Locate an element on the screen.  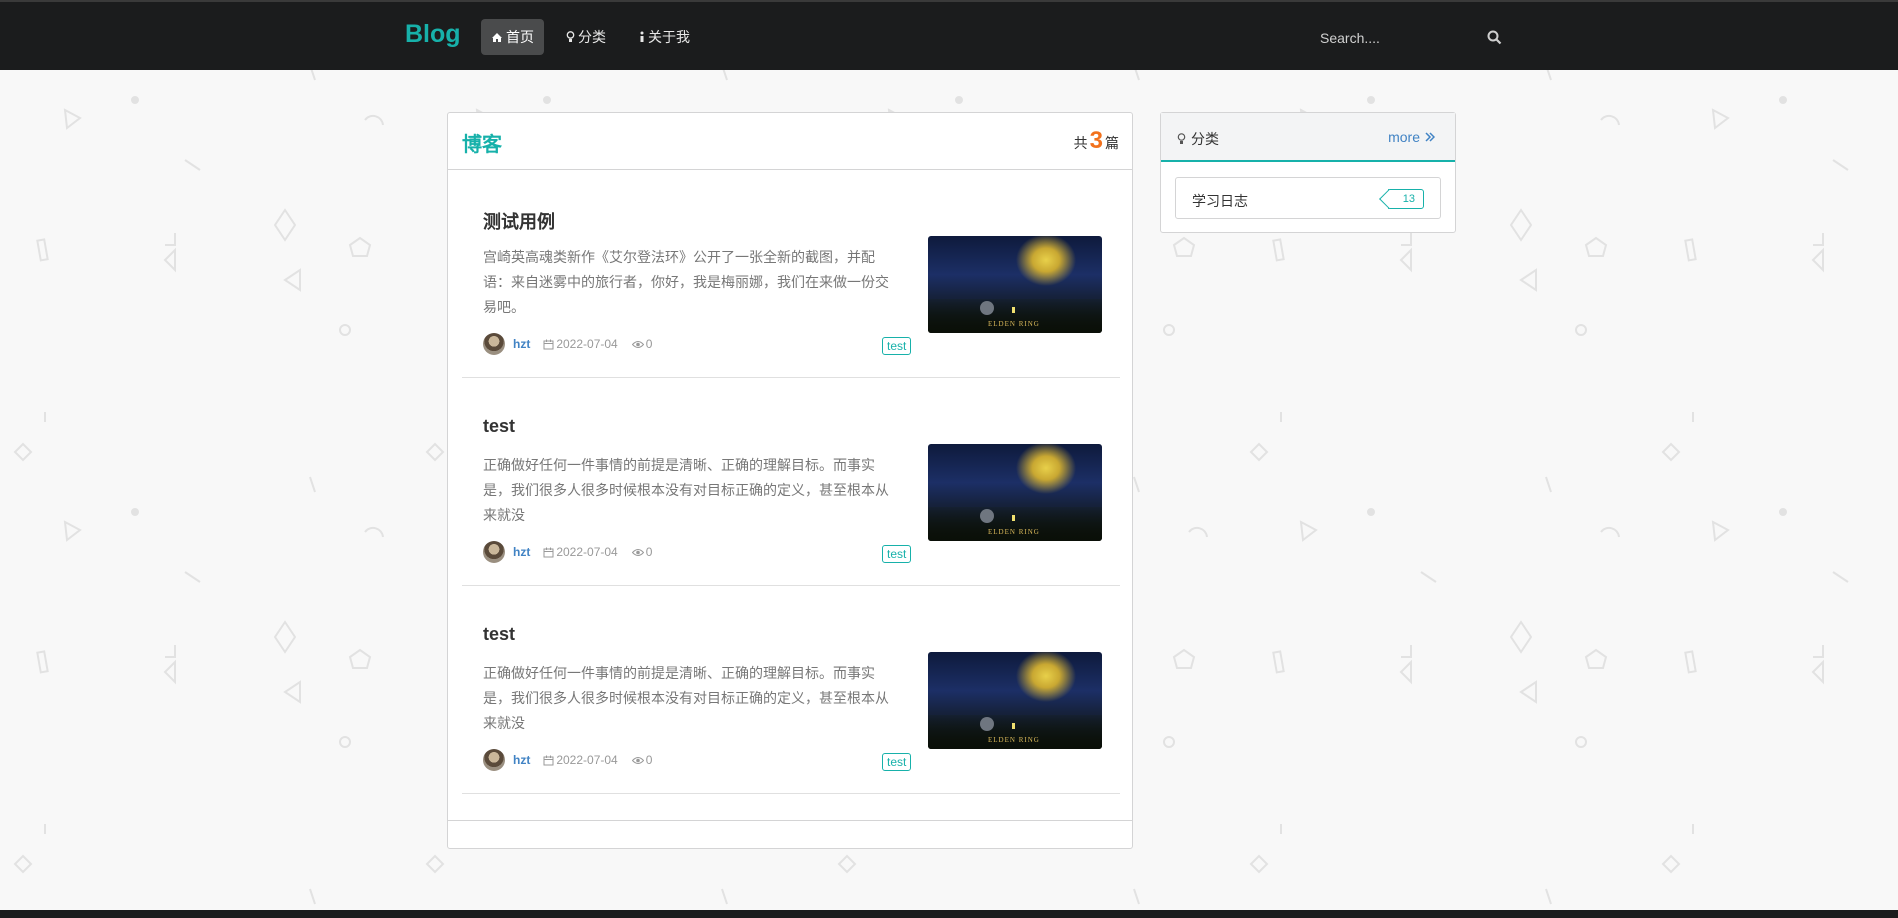
more-link: more is located at coordinates (1411, 137).